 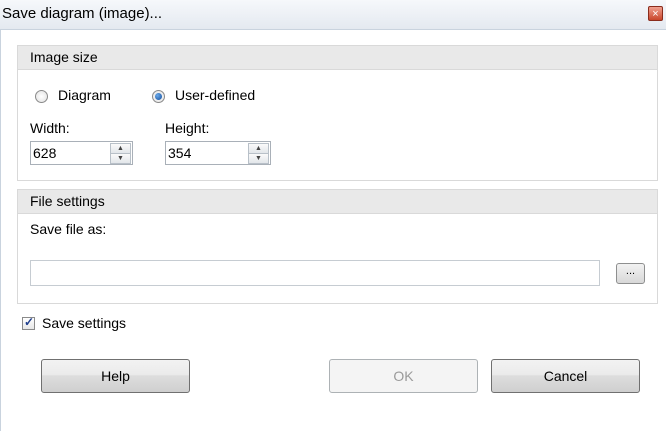 What do you see at coordinates (333, 15) in the screenshot?
I see `title-bar: Save diagram (image)... ×` at bounding box center [333, 15].